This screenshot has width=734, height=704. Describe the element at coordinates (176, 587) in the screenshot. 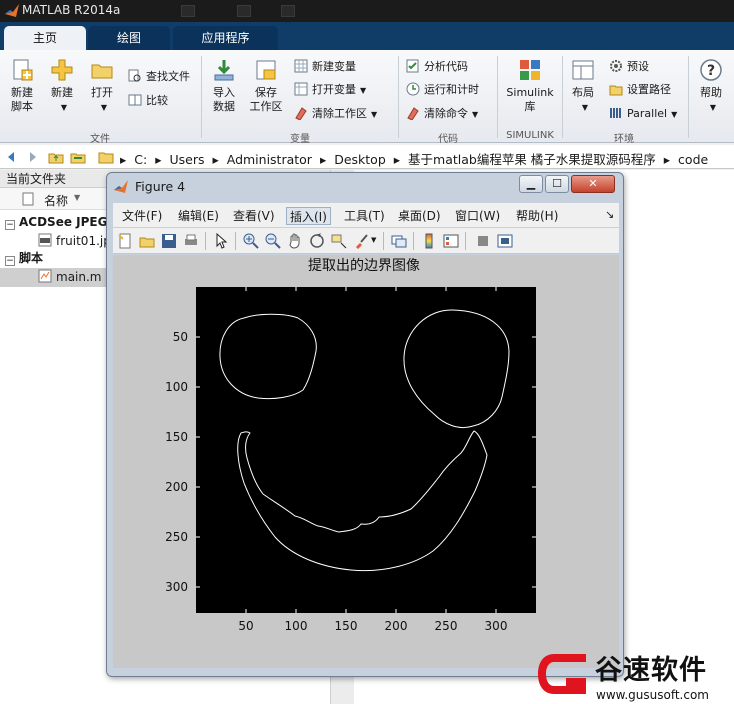

I see `y-tick-label: 300` at that location.